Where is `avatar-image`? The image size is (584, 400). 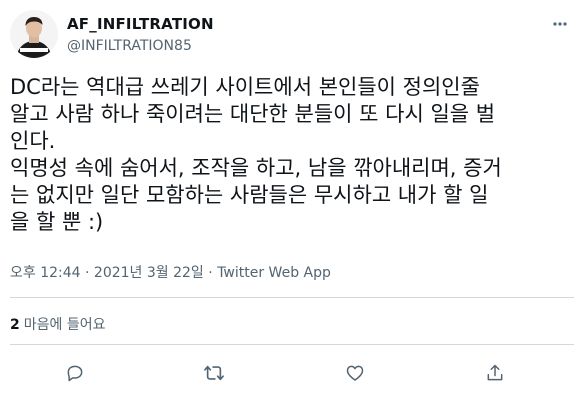 avatar-image is located at coordinates (34, 34).